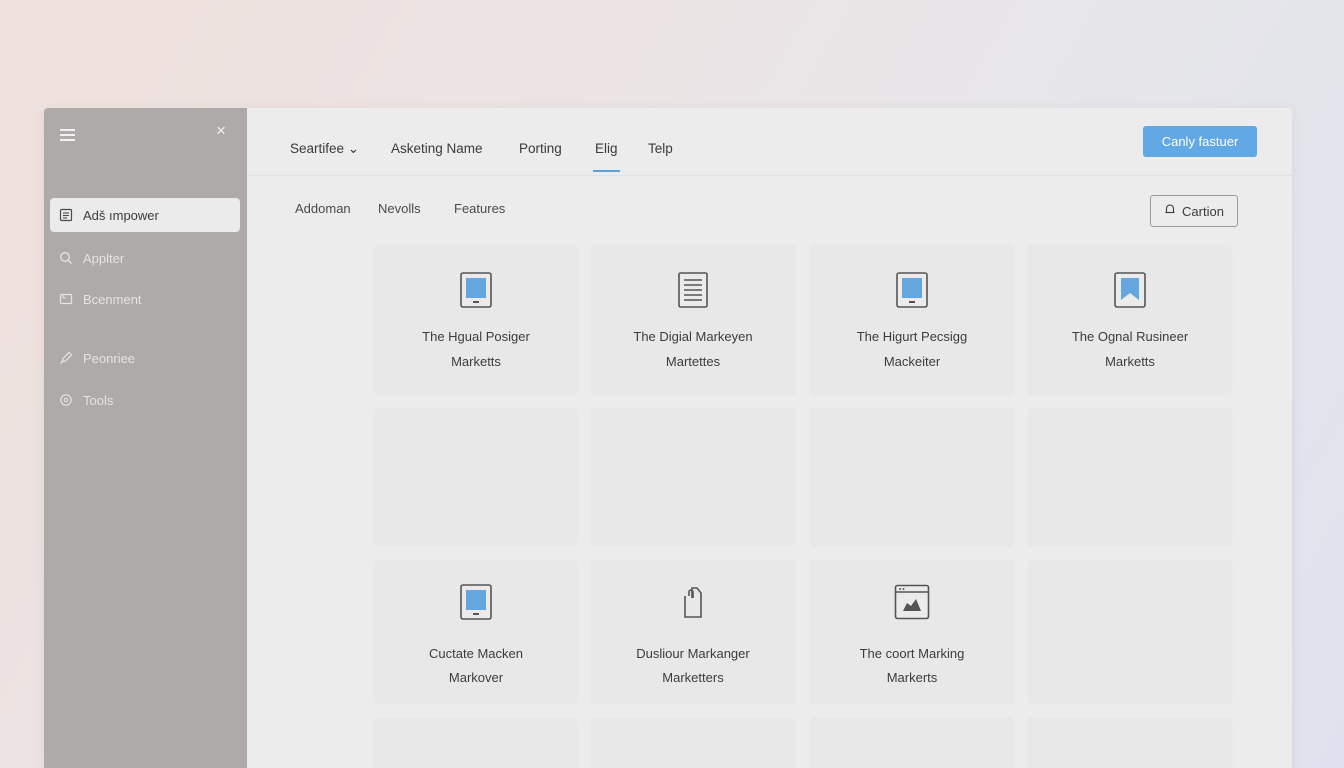  I want to click on card-10: The coort Marking Markerts, so click(912, 632).